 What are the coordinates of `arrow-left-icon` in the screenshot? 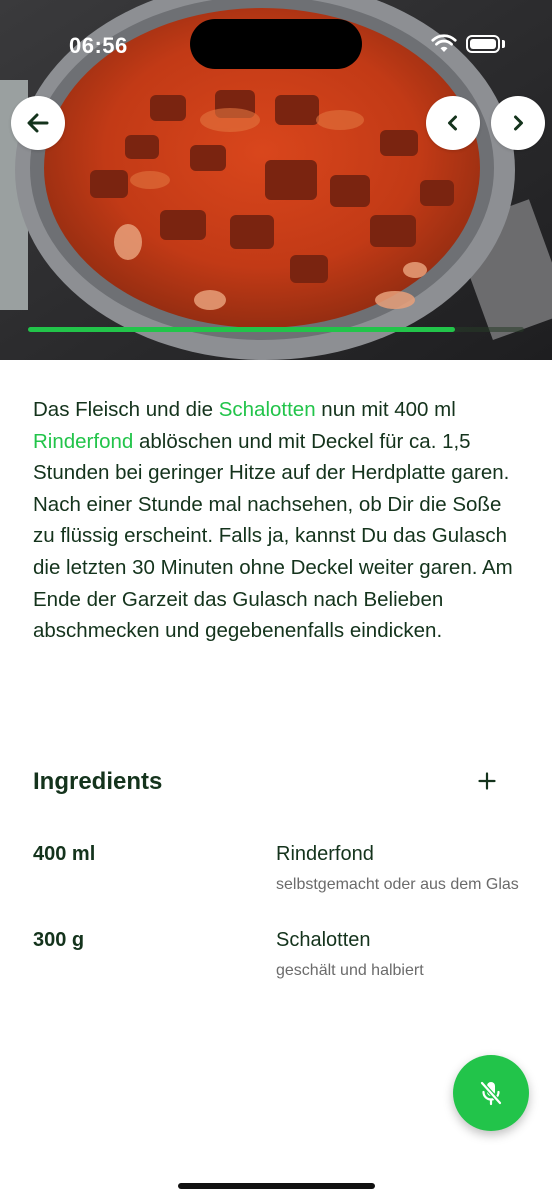 It's located at (38, 123).